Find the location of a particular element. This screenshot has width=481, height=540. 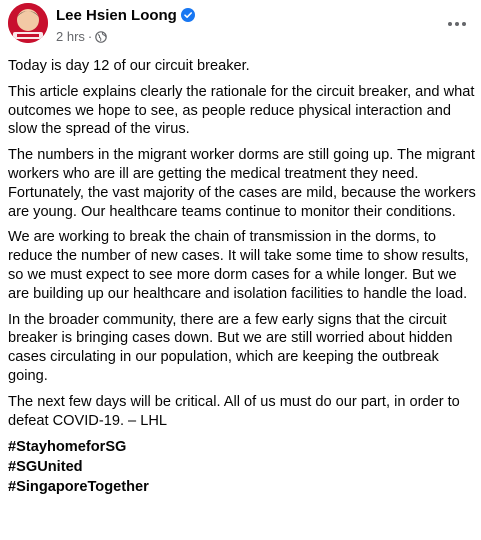

author-line: Lee Hsien Loong is located at coordinates (125, 15).